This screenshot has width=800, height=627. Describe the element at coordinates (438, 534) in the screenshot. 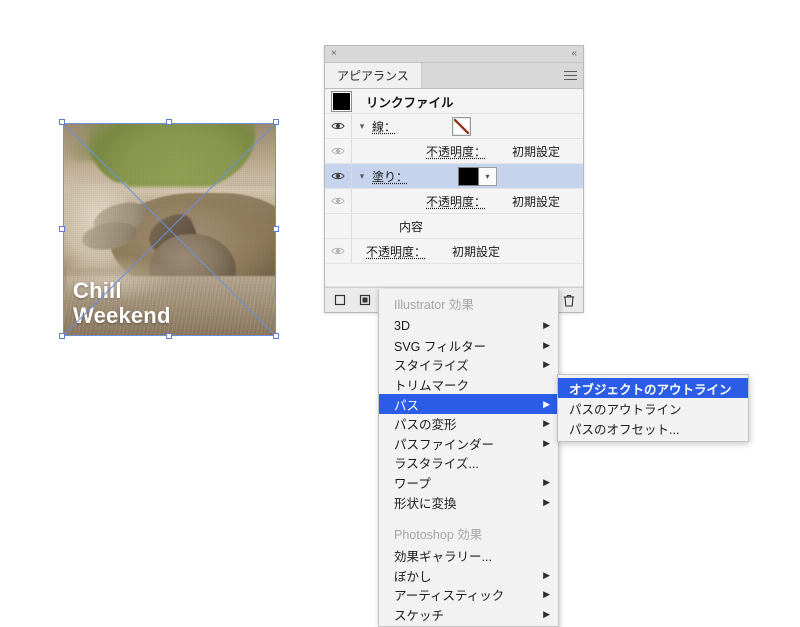

I see `menu-group-header-photoshop: Photoshop 効果` at that location.